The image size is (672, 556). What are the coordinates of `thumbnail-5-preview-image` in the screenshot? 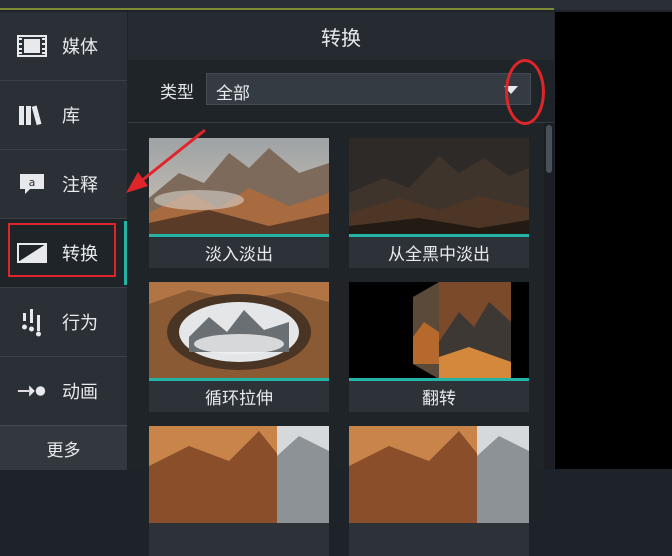 It's located at (239, 474).